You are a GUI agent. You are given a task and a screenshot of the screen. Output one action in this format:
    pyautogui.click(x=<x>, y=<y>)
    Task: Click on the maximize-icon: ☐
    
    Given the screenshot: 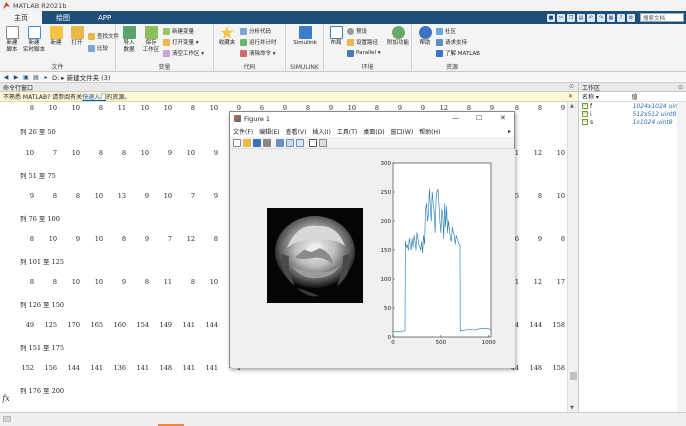 What is the action you would take?
    pyautogui.click(x=479, y=118)
    